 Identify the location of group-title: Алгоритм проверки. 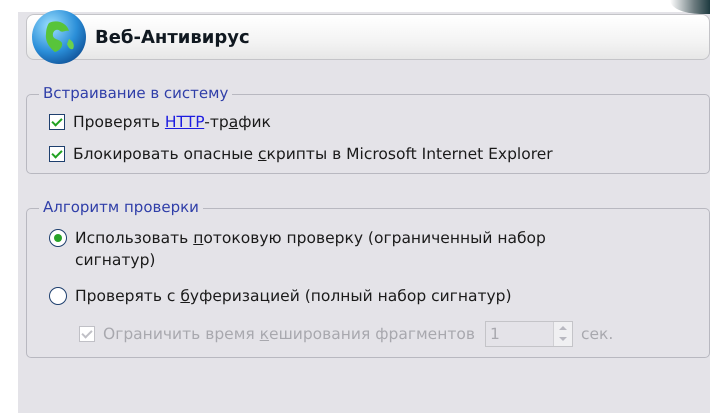
(121, 207).